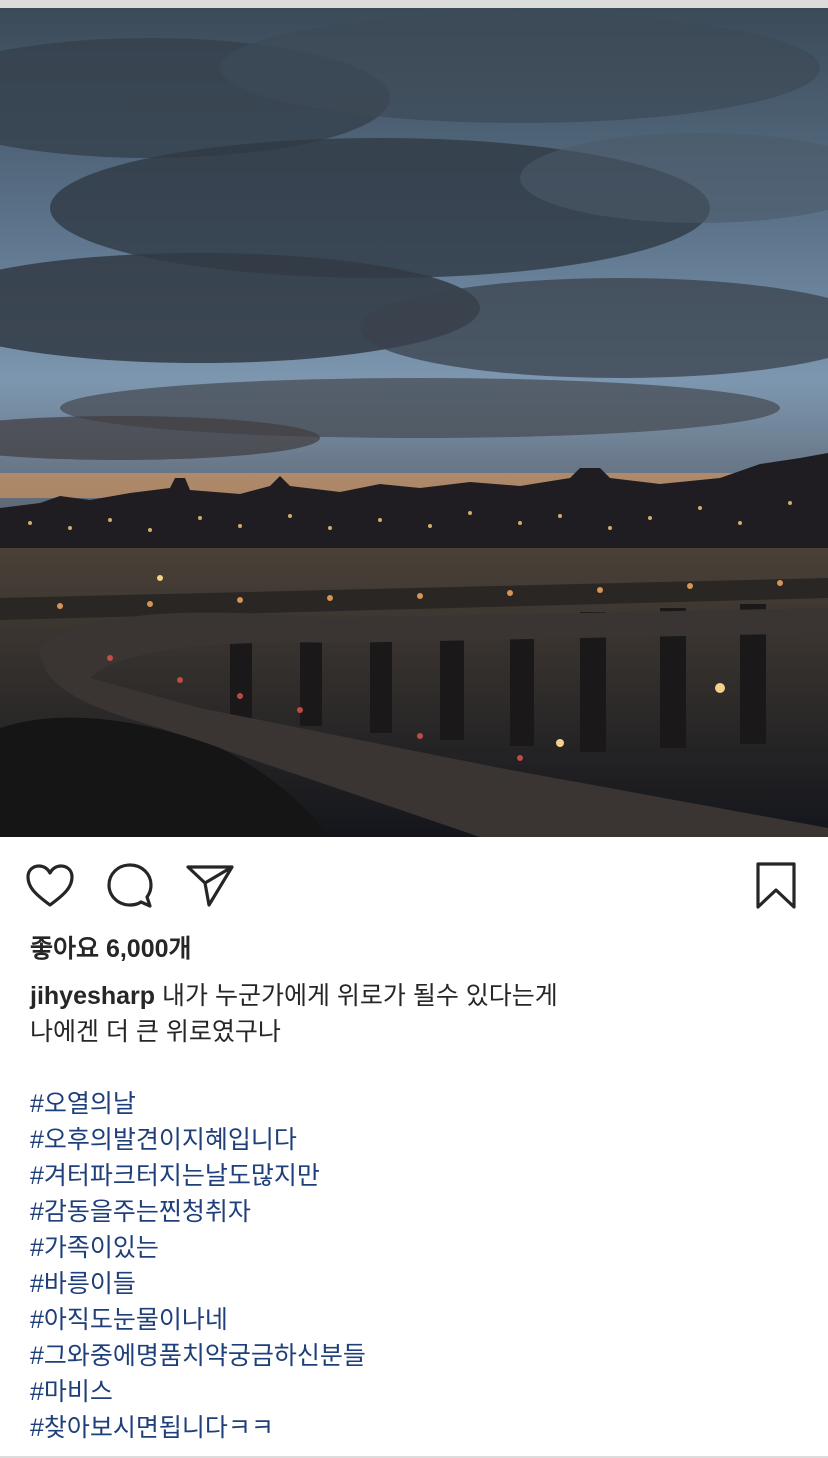 The height and width of the screenshot is (1458, 828). What do you see at coordinates (356, 996) in the screenshot?
I see `caption-text-1: 내가 누군가에게 위로가 될수 있다는게` at bounding box center [356, 996].